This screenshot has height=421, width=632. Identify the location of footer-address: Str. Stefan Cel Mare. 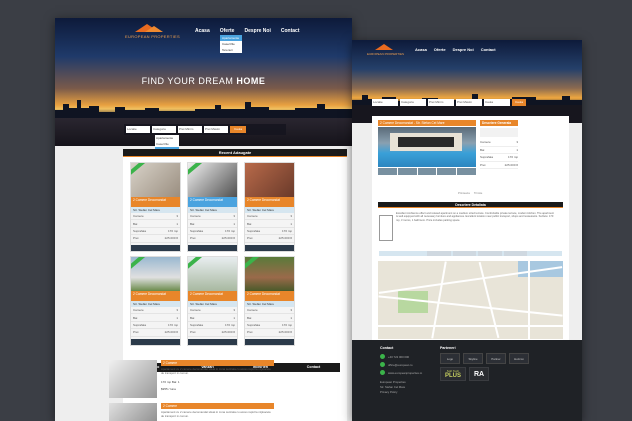
(393, 387).